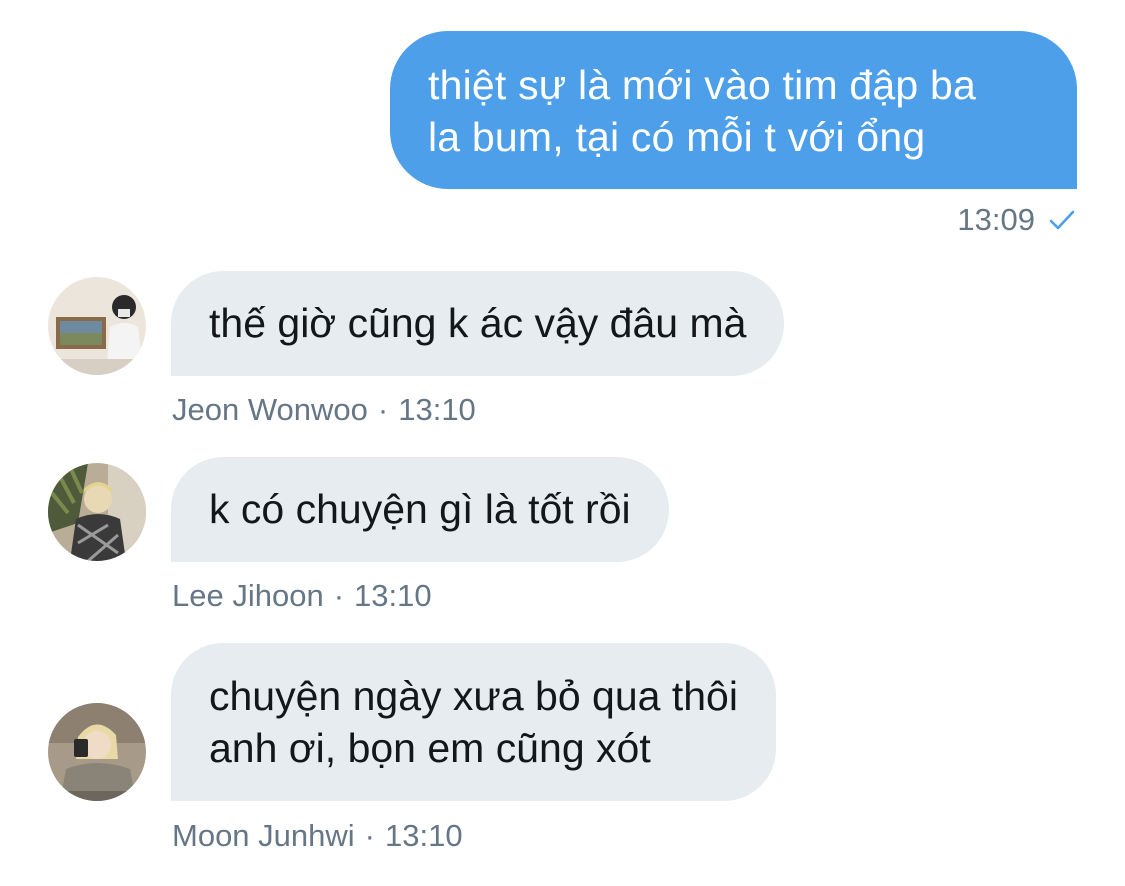  I want to click on sender-name: Lee Jihoon, so click(248, 595).